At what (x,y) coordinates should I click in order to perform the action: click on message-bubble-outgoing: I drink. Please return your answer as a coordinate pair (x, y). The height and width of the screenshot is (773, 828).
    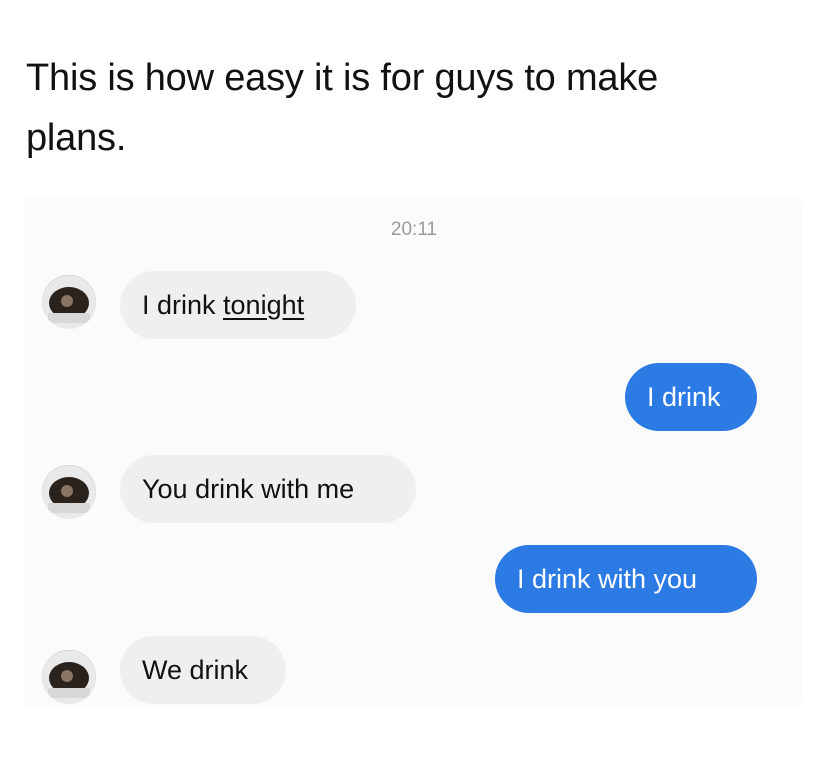
    Looking at the image, I should click on (691, 397).